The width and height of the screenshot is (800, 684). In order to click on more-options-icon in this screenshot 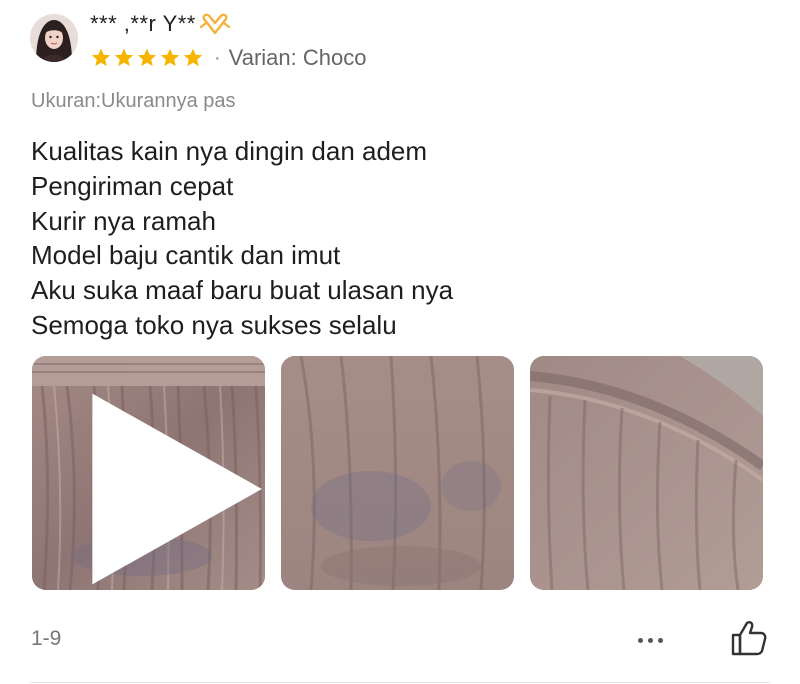, I will do `click(650, 640)`.